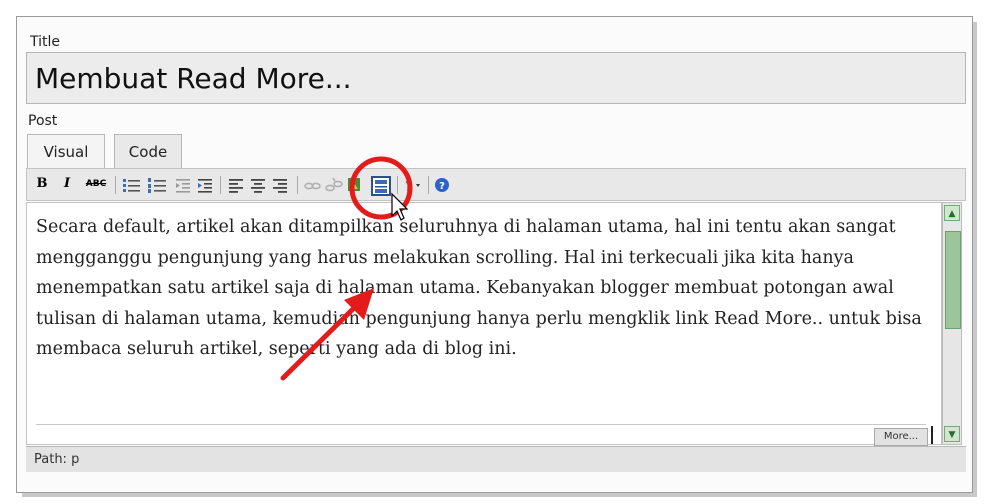 Image resolution: width=989 pixels, height=504 pixels. What do you see at coordinates (319, 342) in the screenshot?
I see `annotation-arrow-shaft` at bounding box center [319, 342].